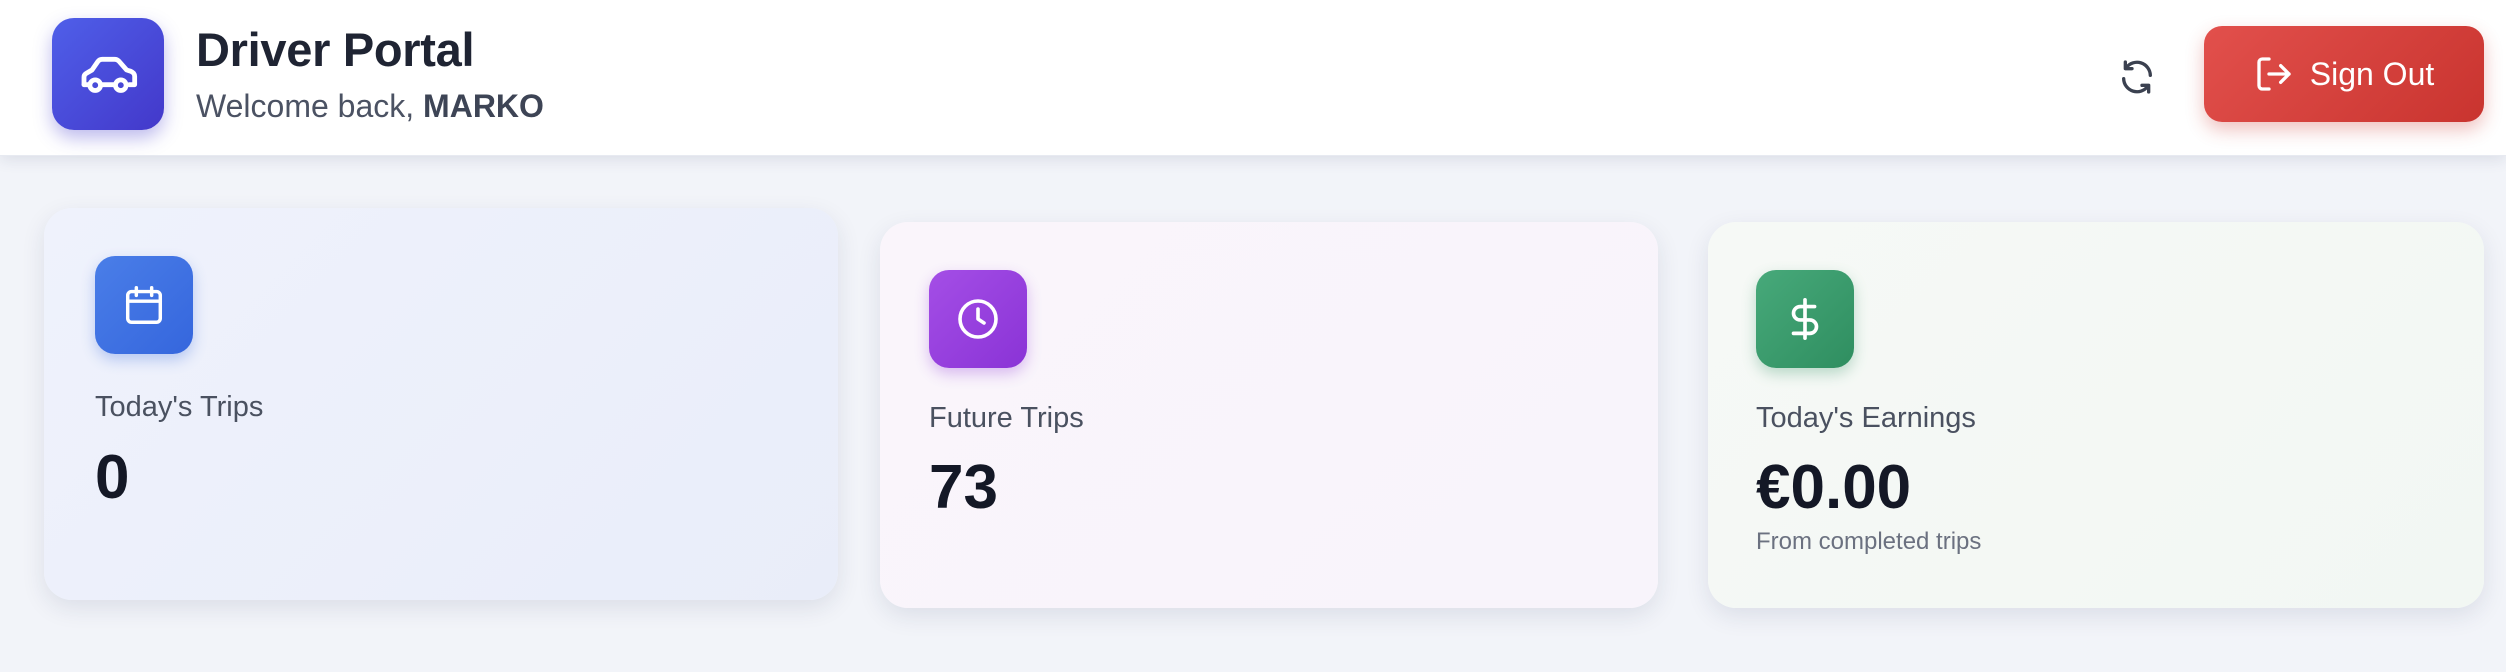 The width and height of the screenshot is (2506, 672). I want to click on user-name: MARKO, so click(483, 106).